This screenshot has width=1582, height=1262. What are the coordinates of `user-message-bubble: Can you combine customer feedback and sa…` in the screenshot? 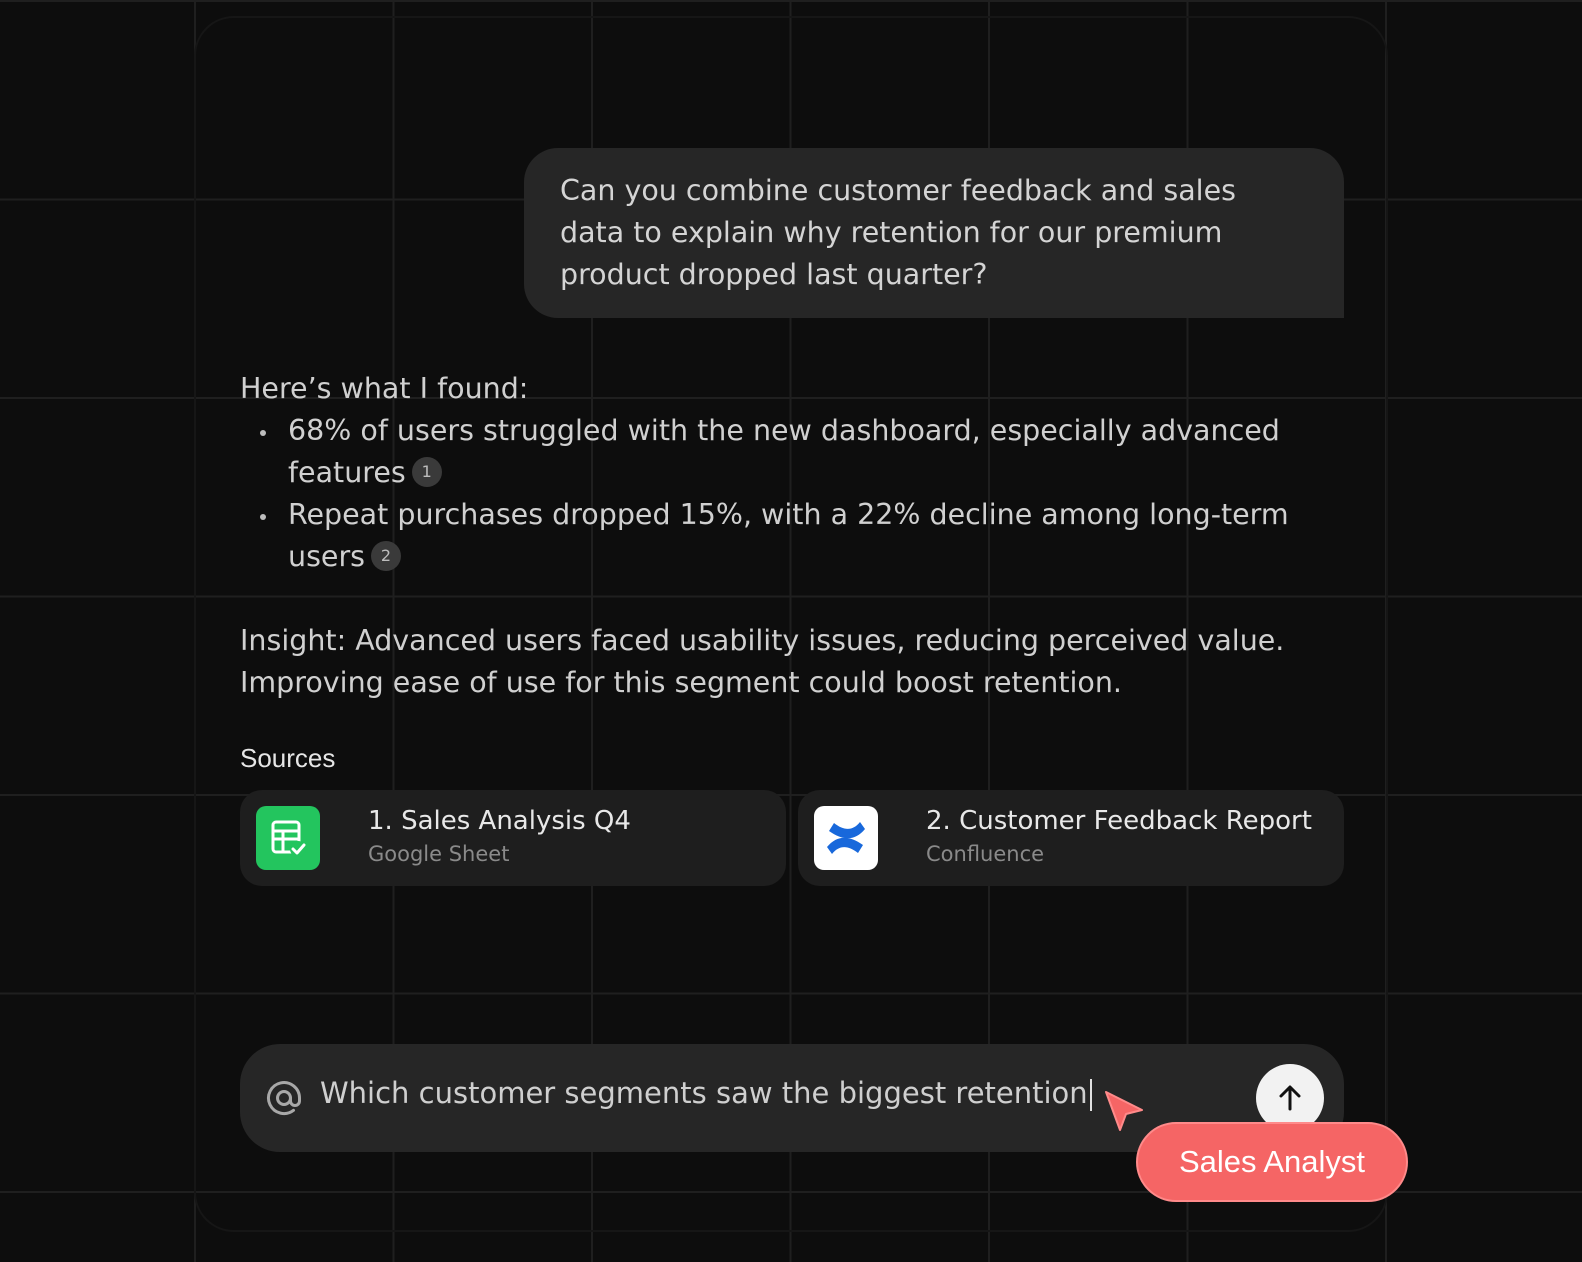 It's located at (934, 233).